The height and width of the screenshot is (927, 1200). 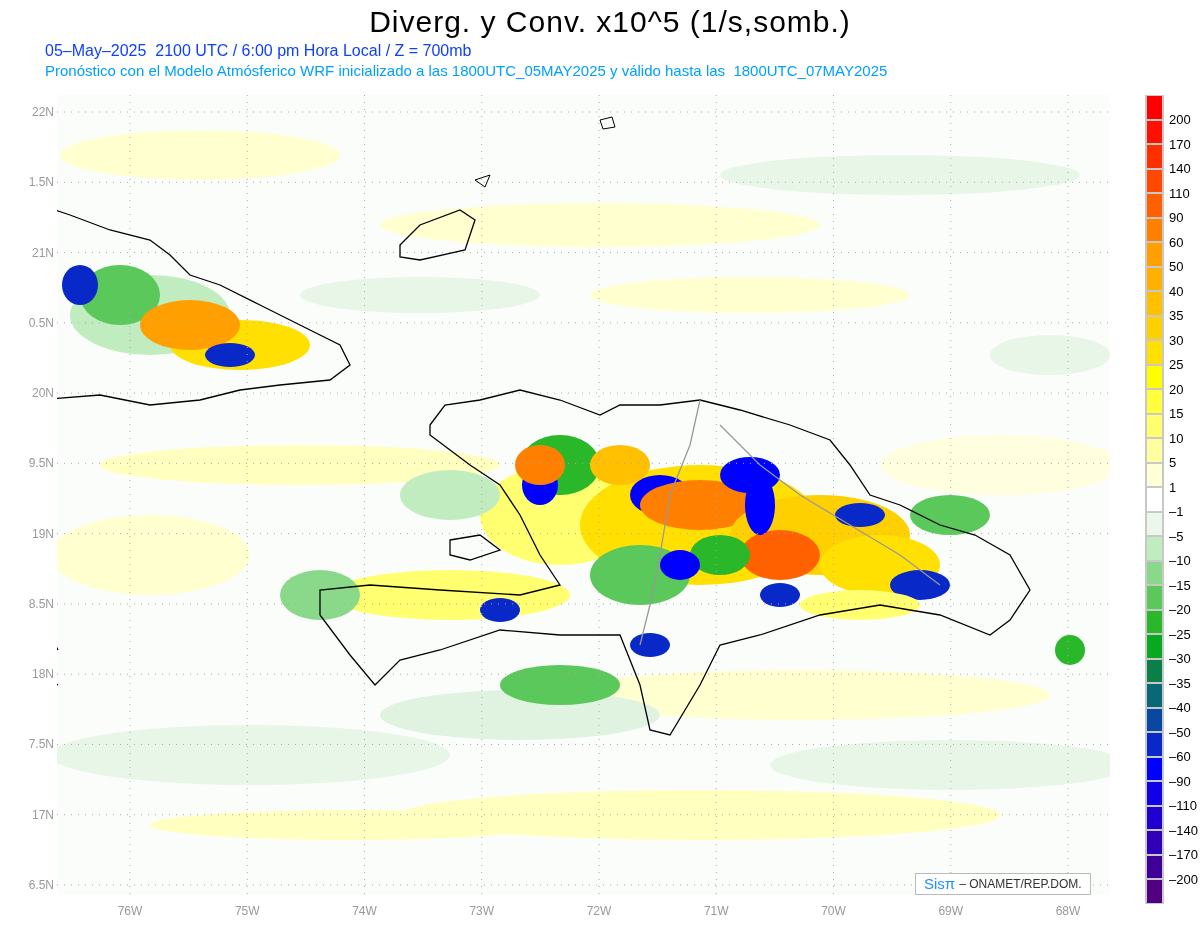 What do you see at coordinates (258, 51) in the screenshot?
I see `chart-subtitle: 05–May–2025 2100 UTC / 6:00 pm Hora Local / Z = 700mb` at bounding box center [258, 51].